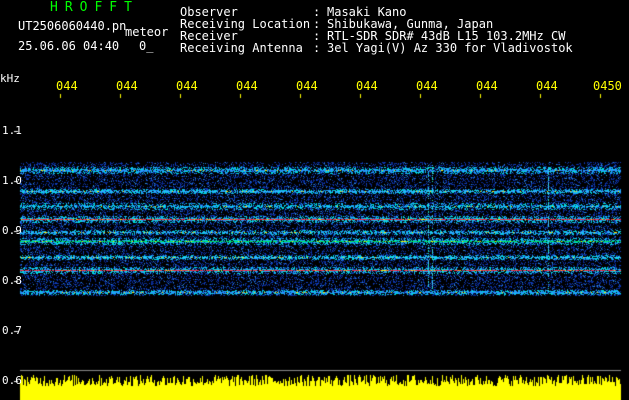 This screenshot has height=400, width=629. What do you see at coordinates (94, 7) in the screenshot?
I see `hroft-title: HROFFT` at bounding box center [94, 7].